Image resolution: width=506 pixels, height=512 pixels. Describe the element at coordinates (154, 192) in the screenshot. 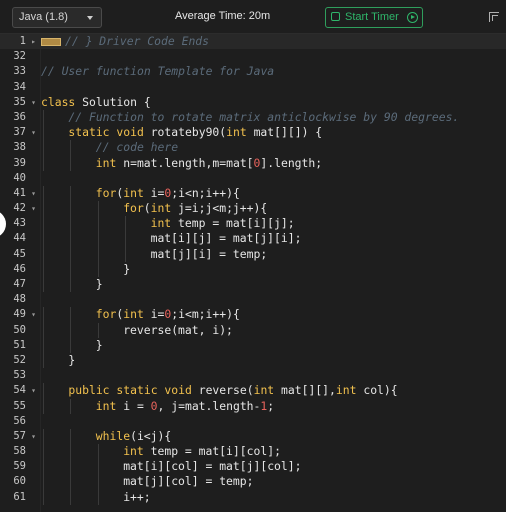

I see `code-token: i=` at that location.